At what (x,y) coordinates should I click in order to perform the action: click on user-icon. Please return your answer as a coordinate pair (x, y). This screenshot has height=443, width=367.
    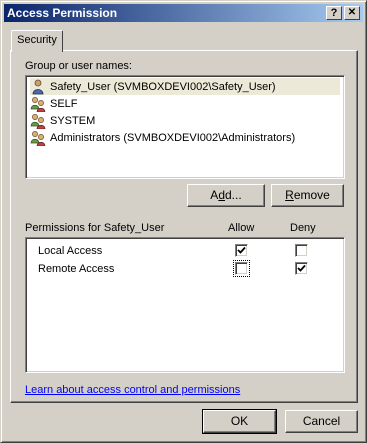
    Looking at the image, I should click on (38, 87).